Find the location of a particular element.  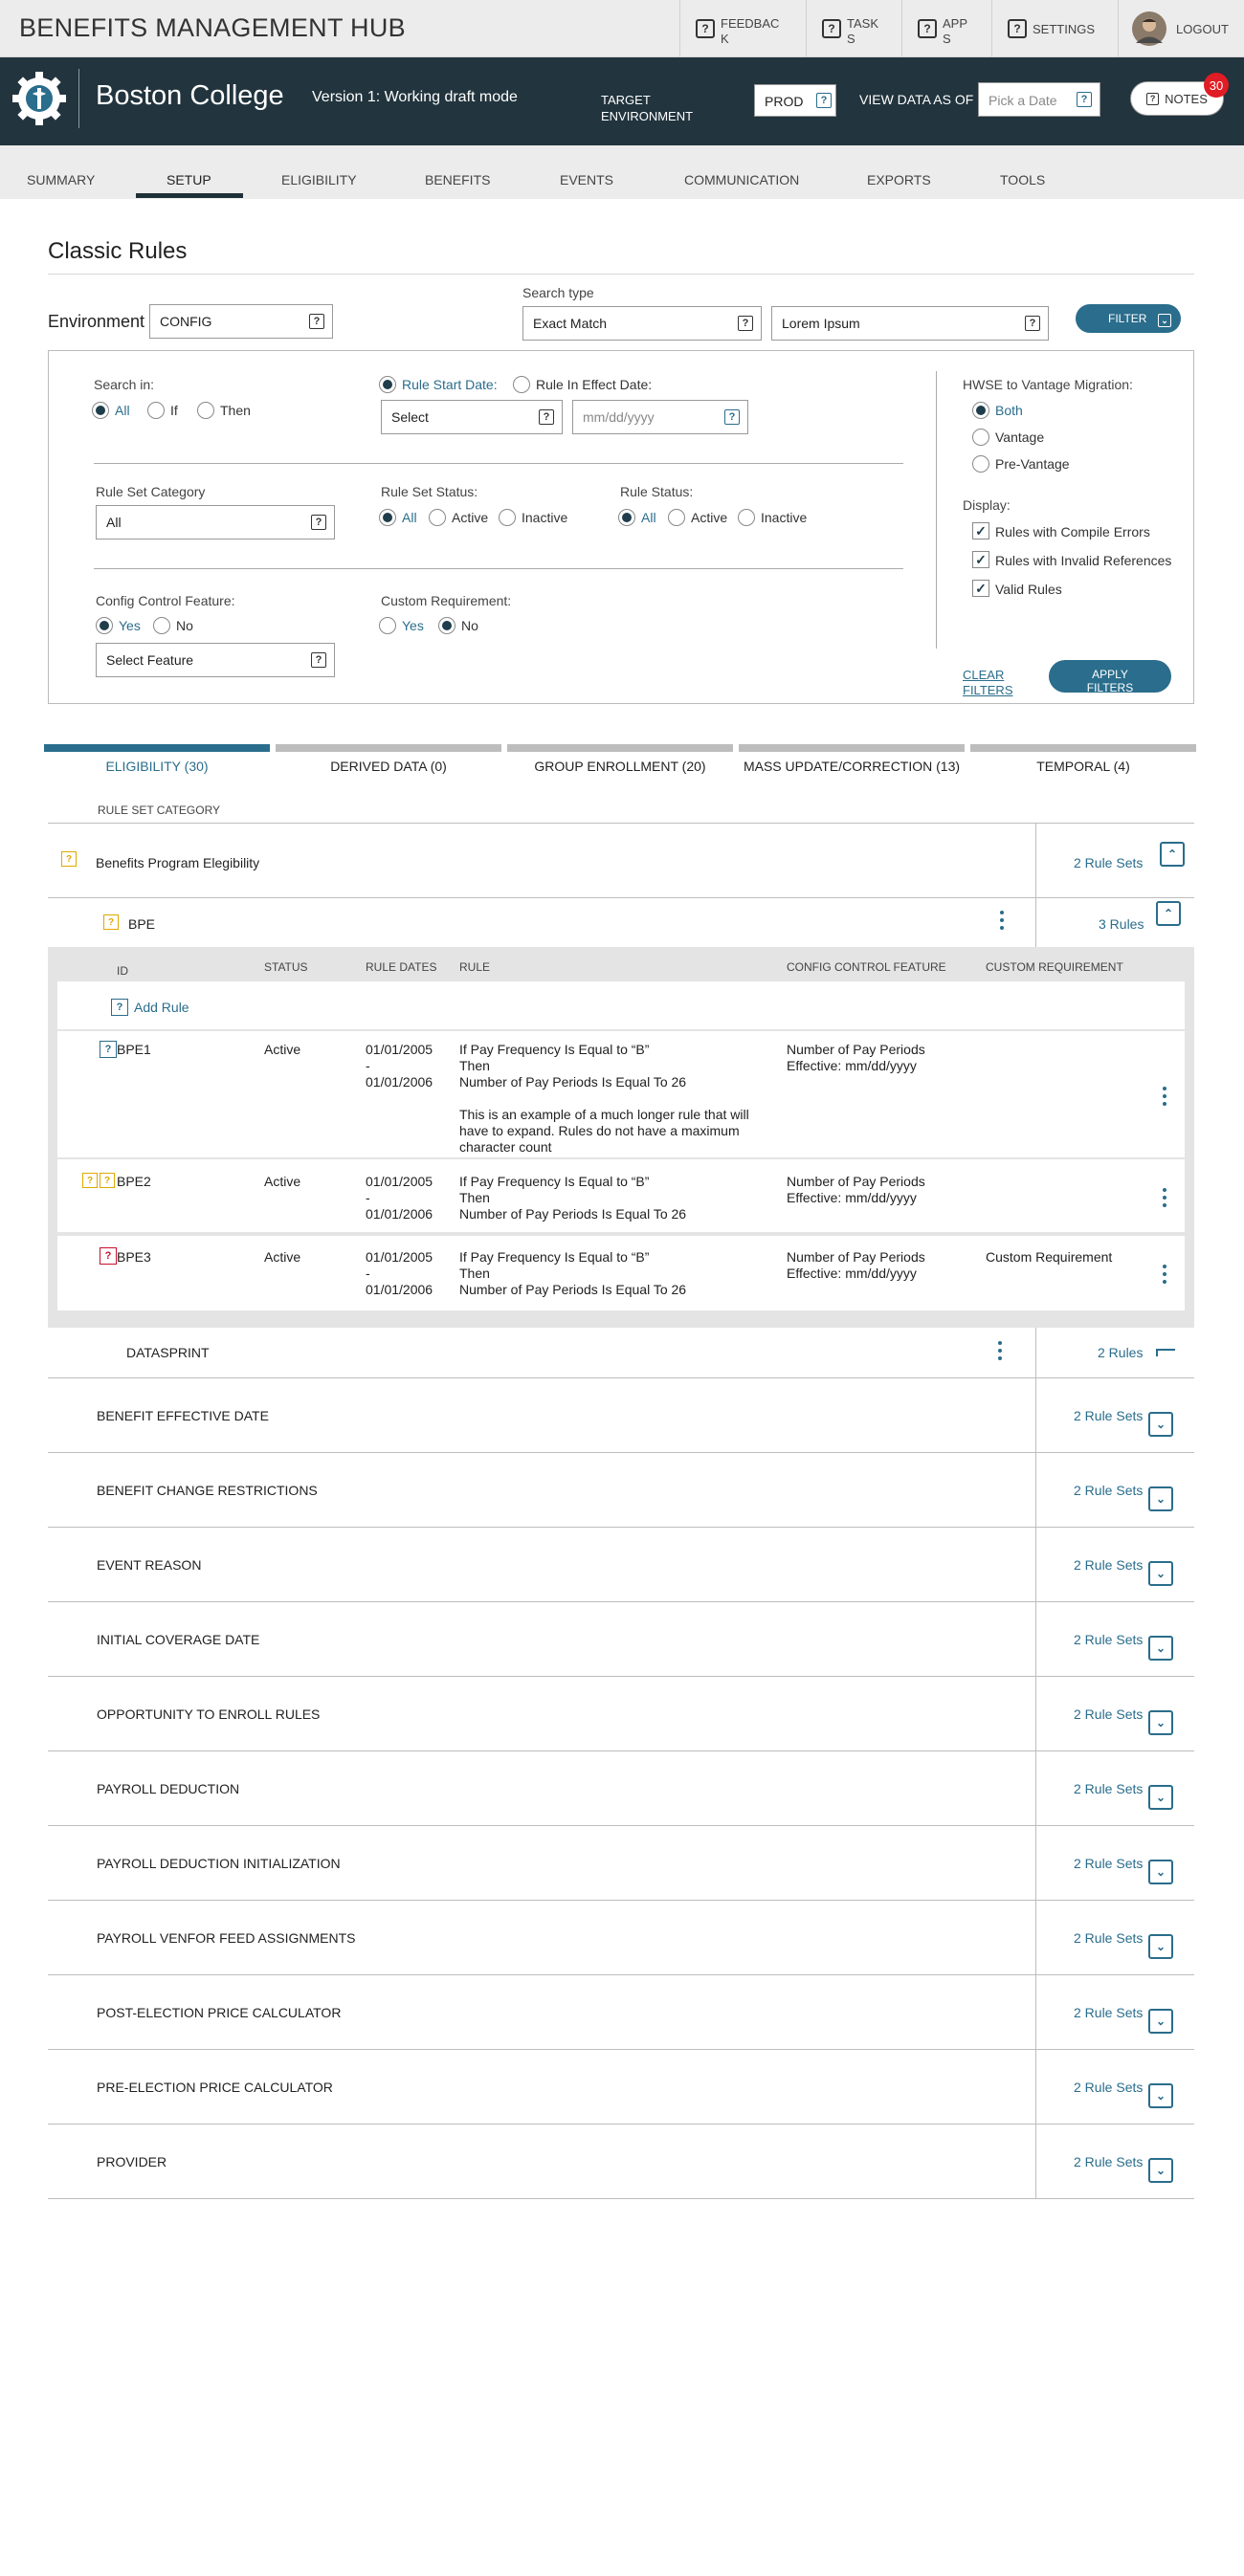

valid-rules-checkbox: ✓ is located at coordinates (980, 588).